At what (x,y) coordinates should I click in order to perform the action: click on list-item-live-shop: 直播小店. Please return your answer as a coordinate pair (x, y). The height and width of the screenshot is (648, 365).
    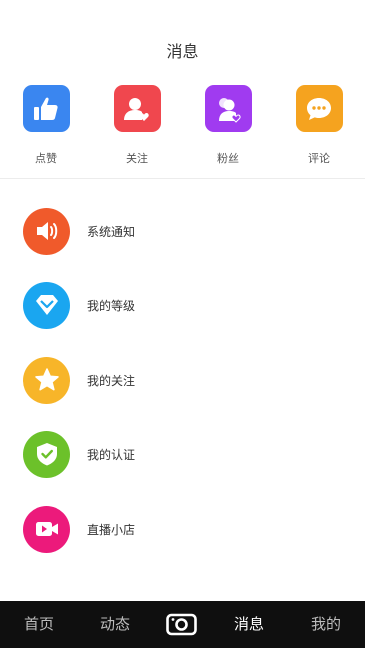
    Looking at the image, I should click on (183, 529).